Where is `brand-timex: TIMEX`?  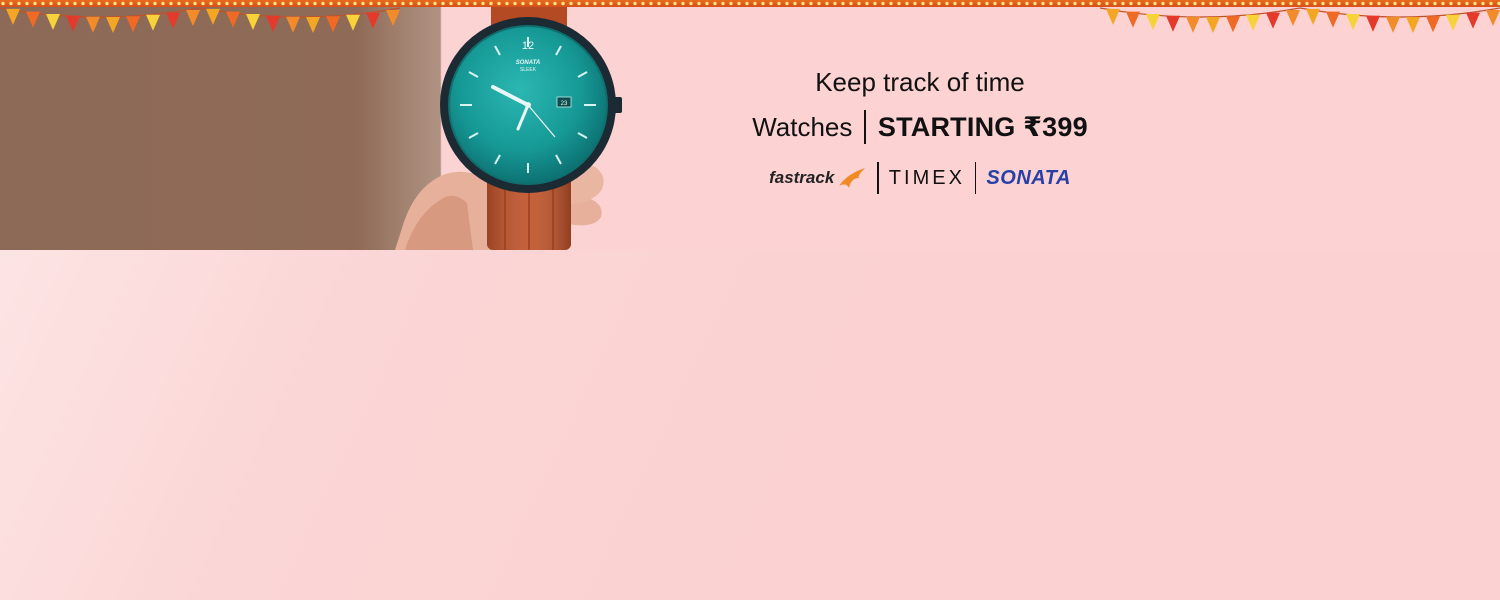 brand-timex: TIMEX is located at coordinates (927, 178).